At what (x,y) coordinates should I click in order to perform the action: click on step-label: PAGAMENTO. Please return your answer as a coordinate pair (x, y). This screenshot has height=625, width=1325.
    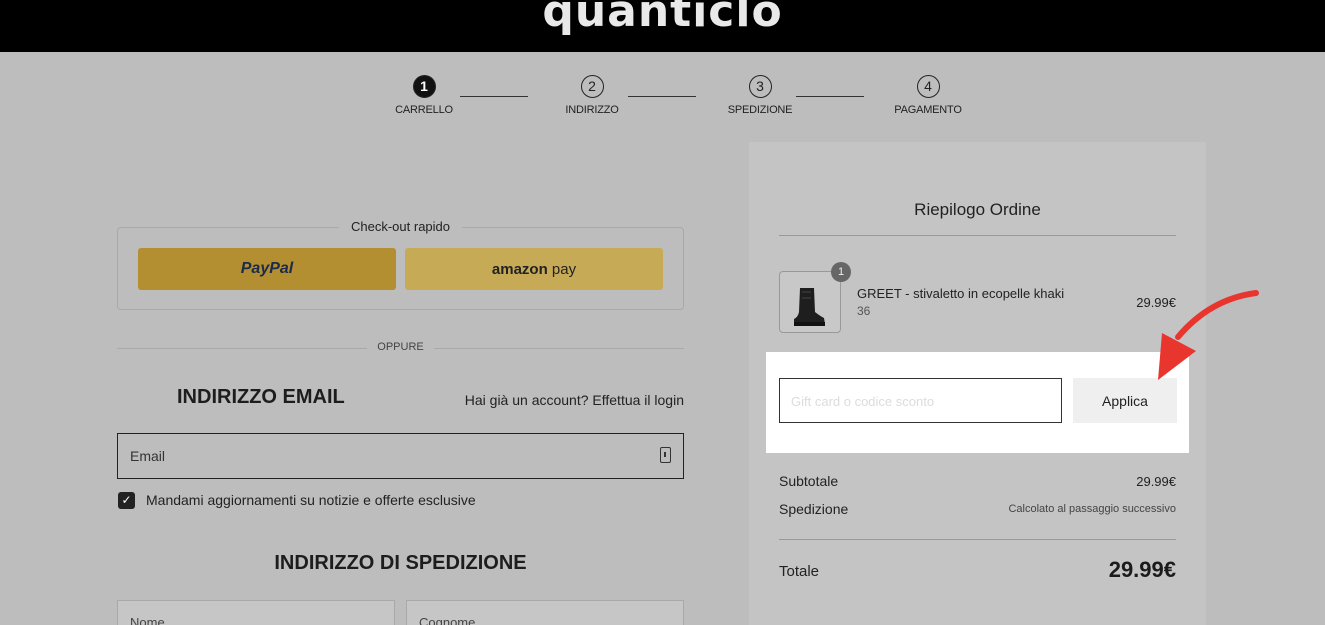
    Looking at the image, I should click on (928, 110).